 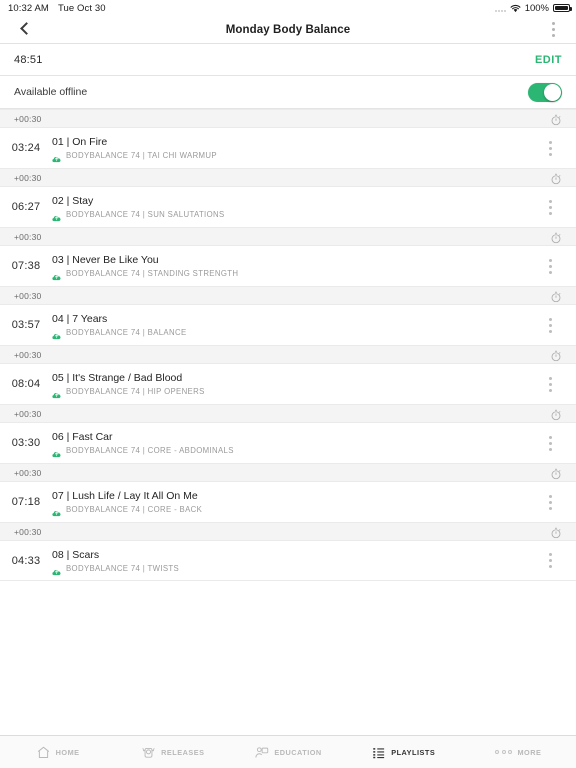 What do you see at coordinates (145, 214) in the screenshot?
I see `track-meta: BODYBALANCE 74 | SUN SALUTATIONS` at bounding box center [145, 214].